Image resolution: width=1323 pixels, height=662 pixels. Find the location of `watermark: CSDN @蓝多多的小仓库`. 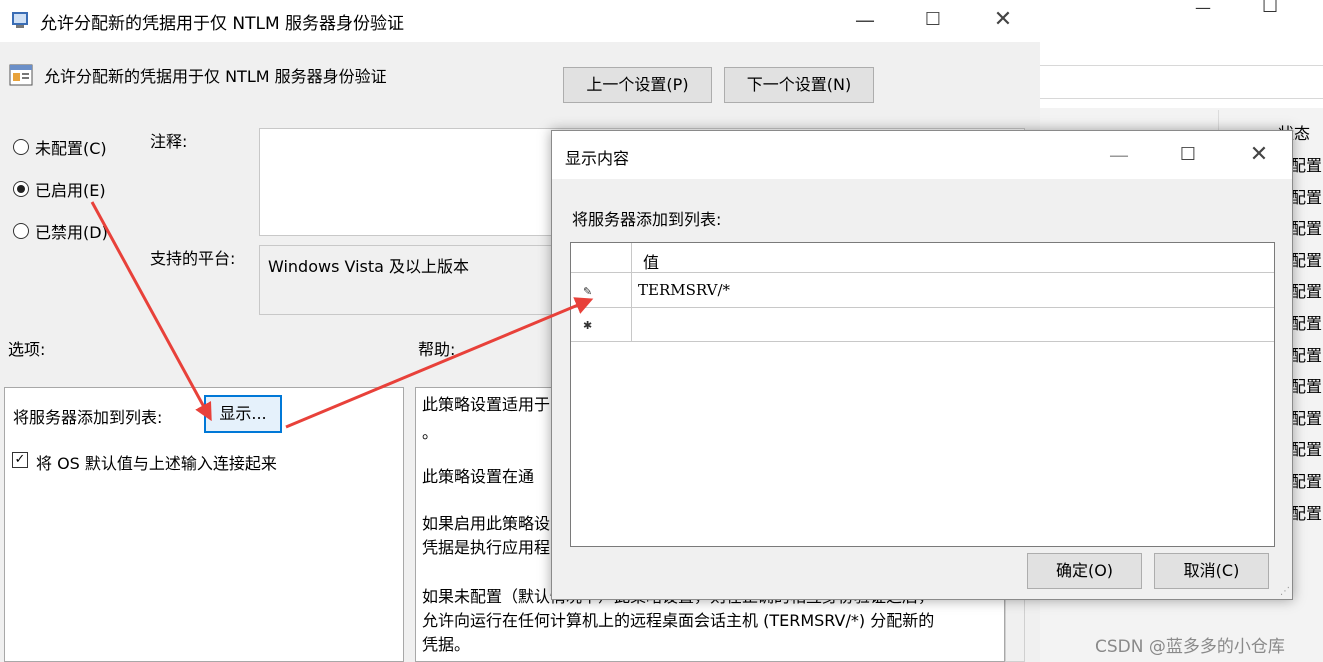

watermark: CSDN @蓝多多的小仓库 is located at coordinates (1190, 647).